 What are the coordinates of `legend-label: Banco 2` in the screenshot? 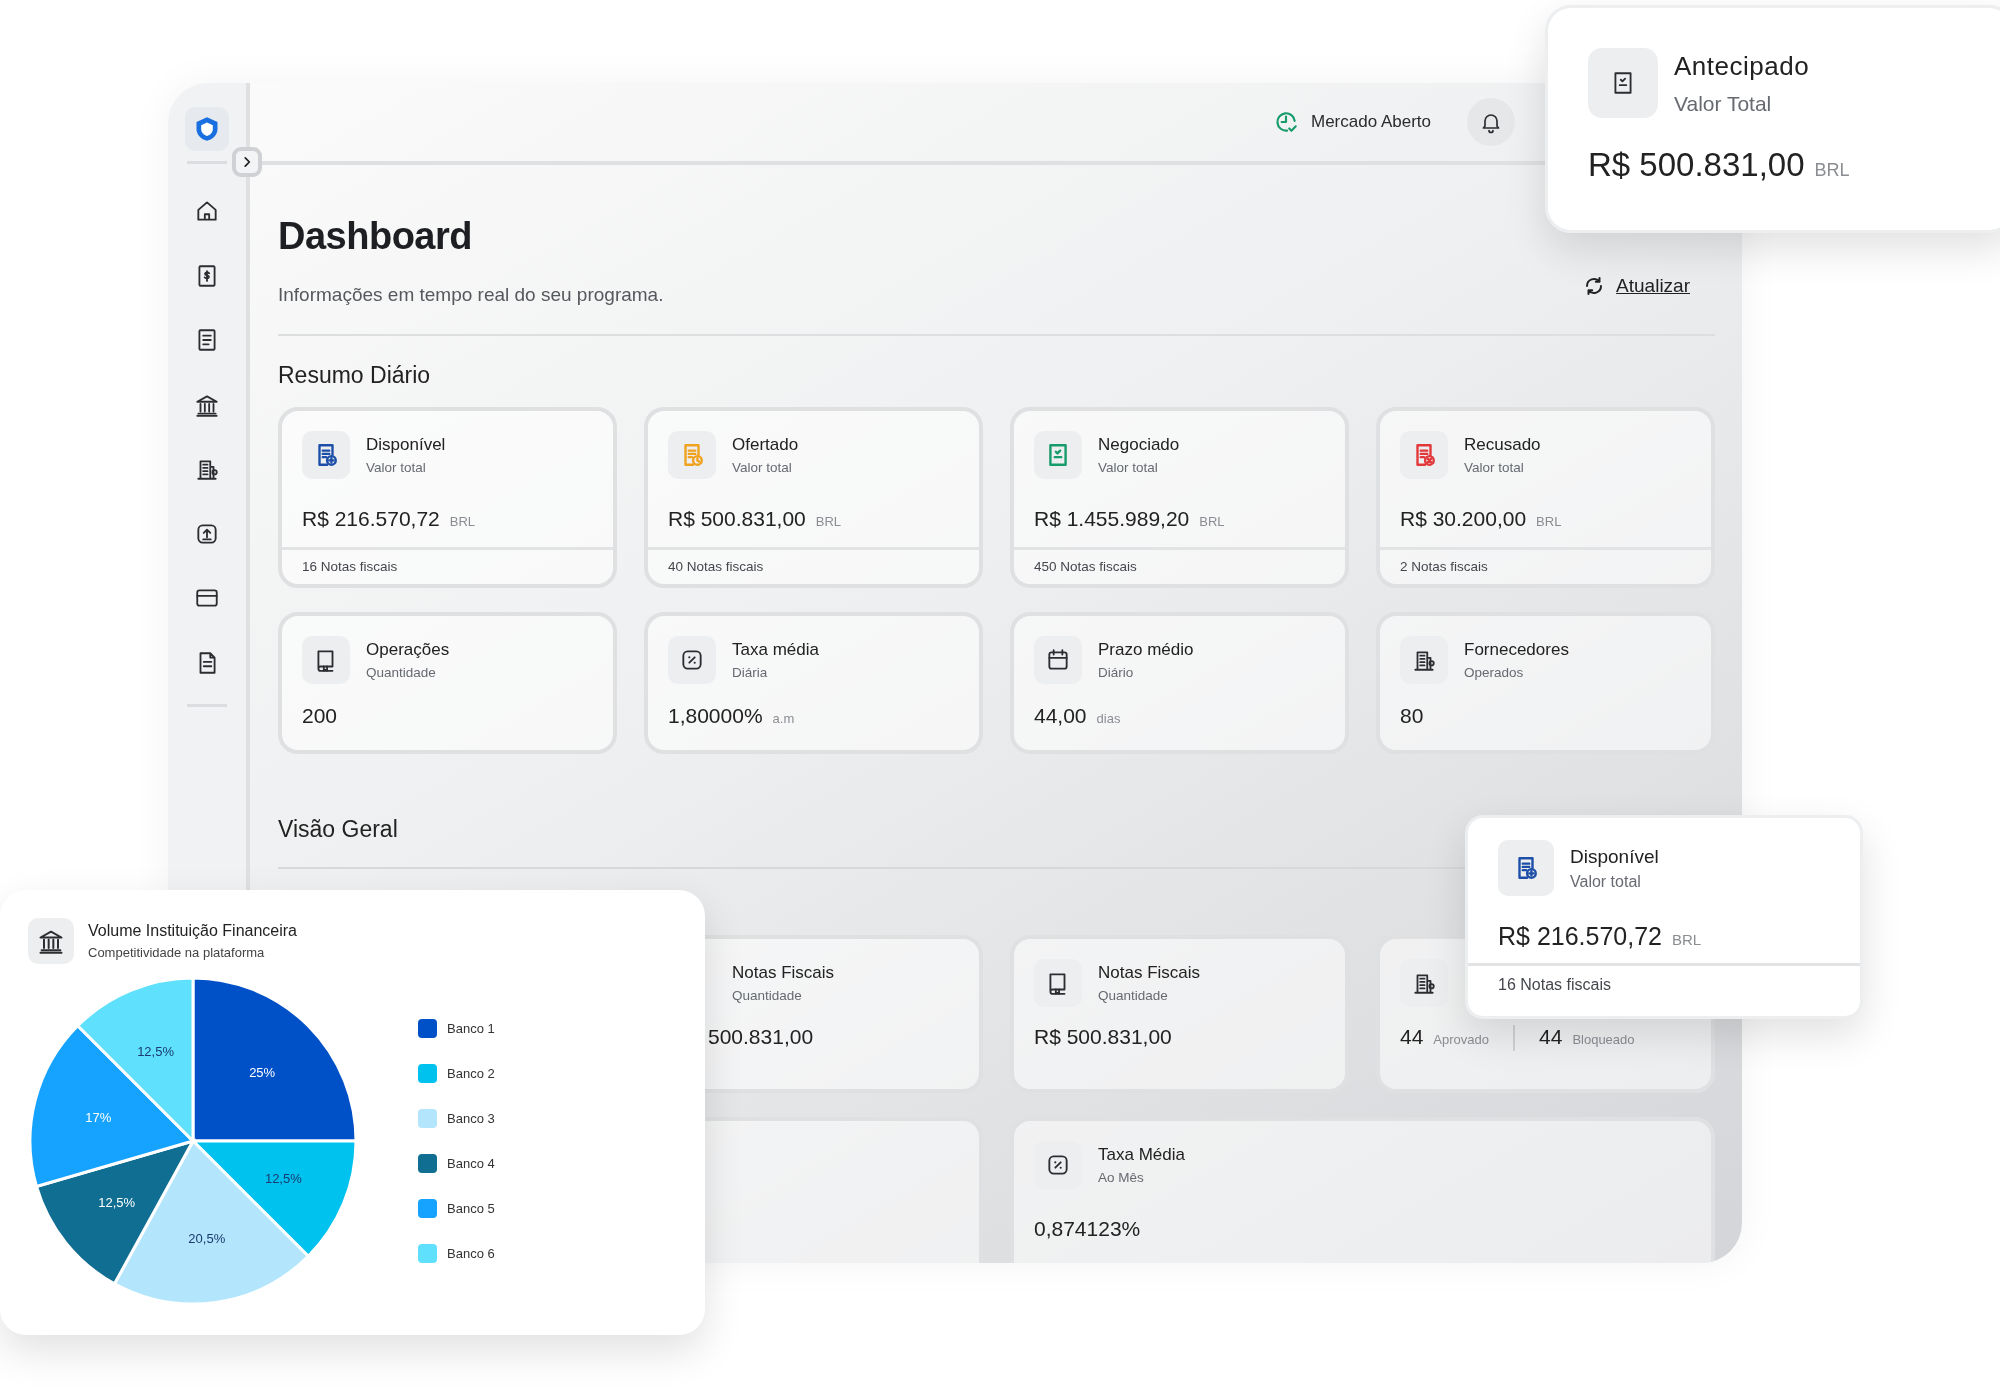 It's located at (471, 1073).